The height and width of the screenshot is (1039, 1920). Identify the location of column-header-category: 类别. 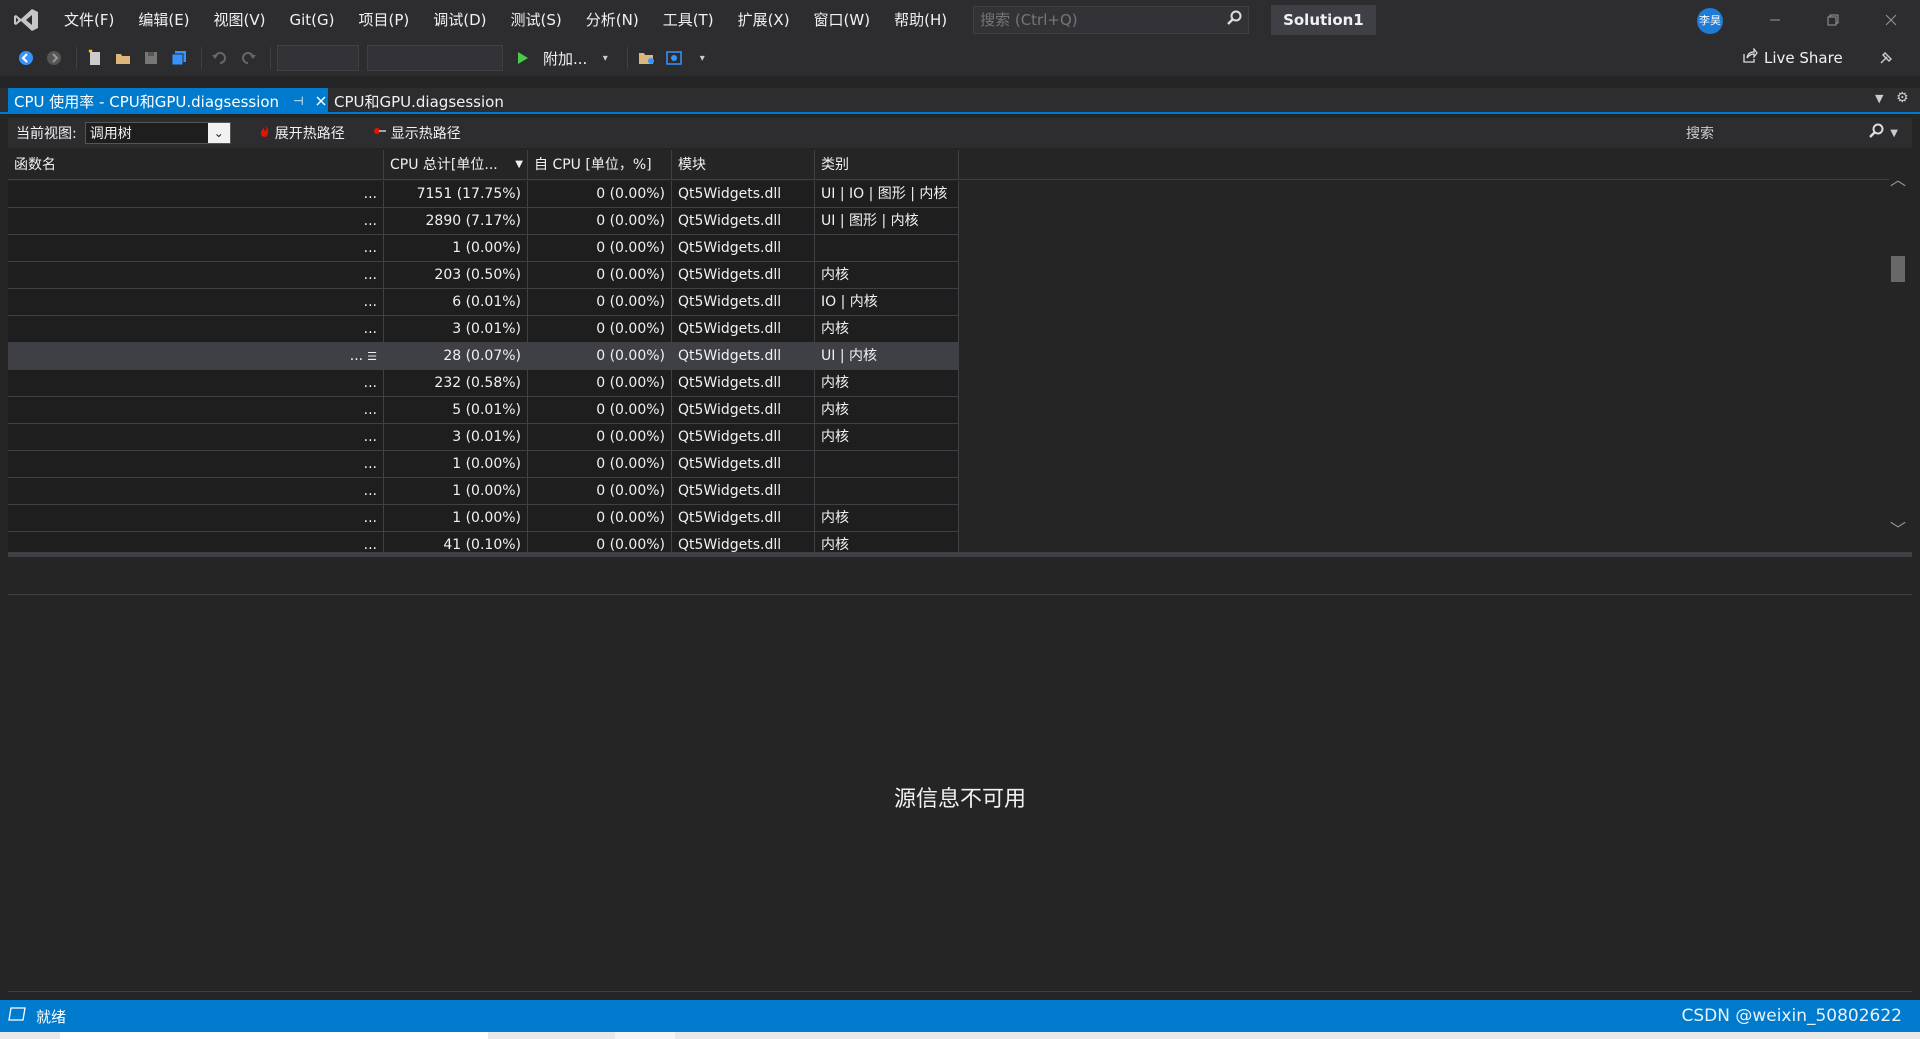
(887, 165).